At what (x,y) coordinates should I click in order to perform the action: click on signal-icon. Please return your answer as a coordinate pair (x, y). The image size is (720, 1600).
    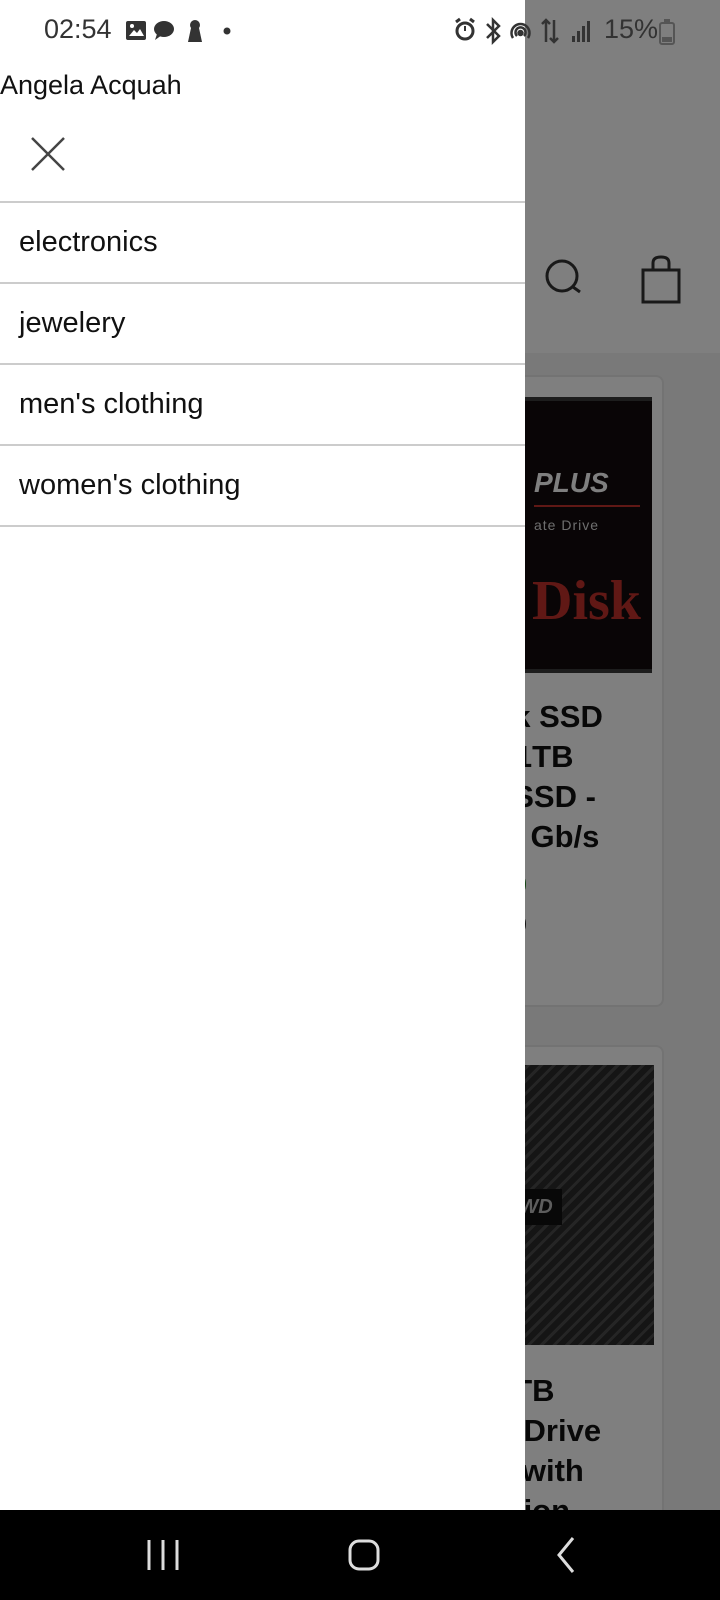
    Looking at the image, I should click on (581, 31).